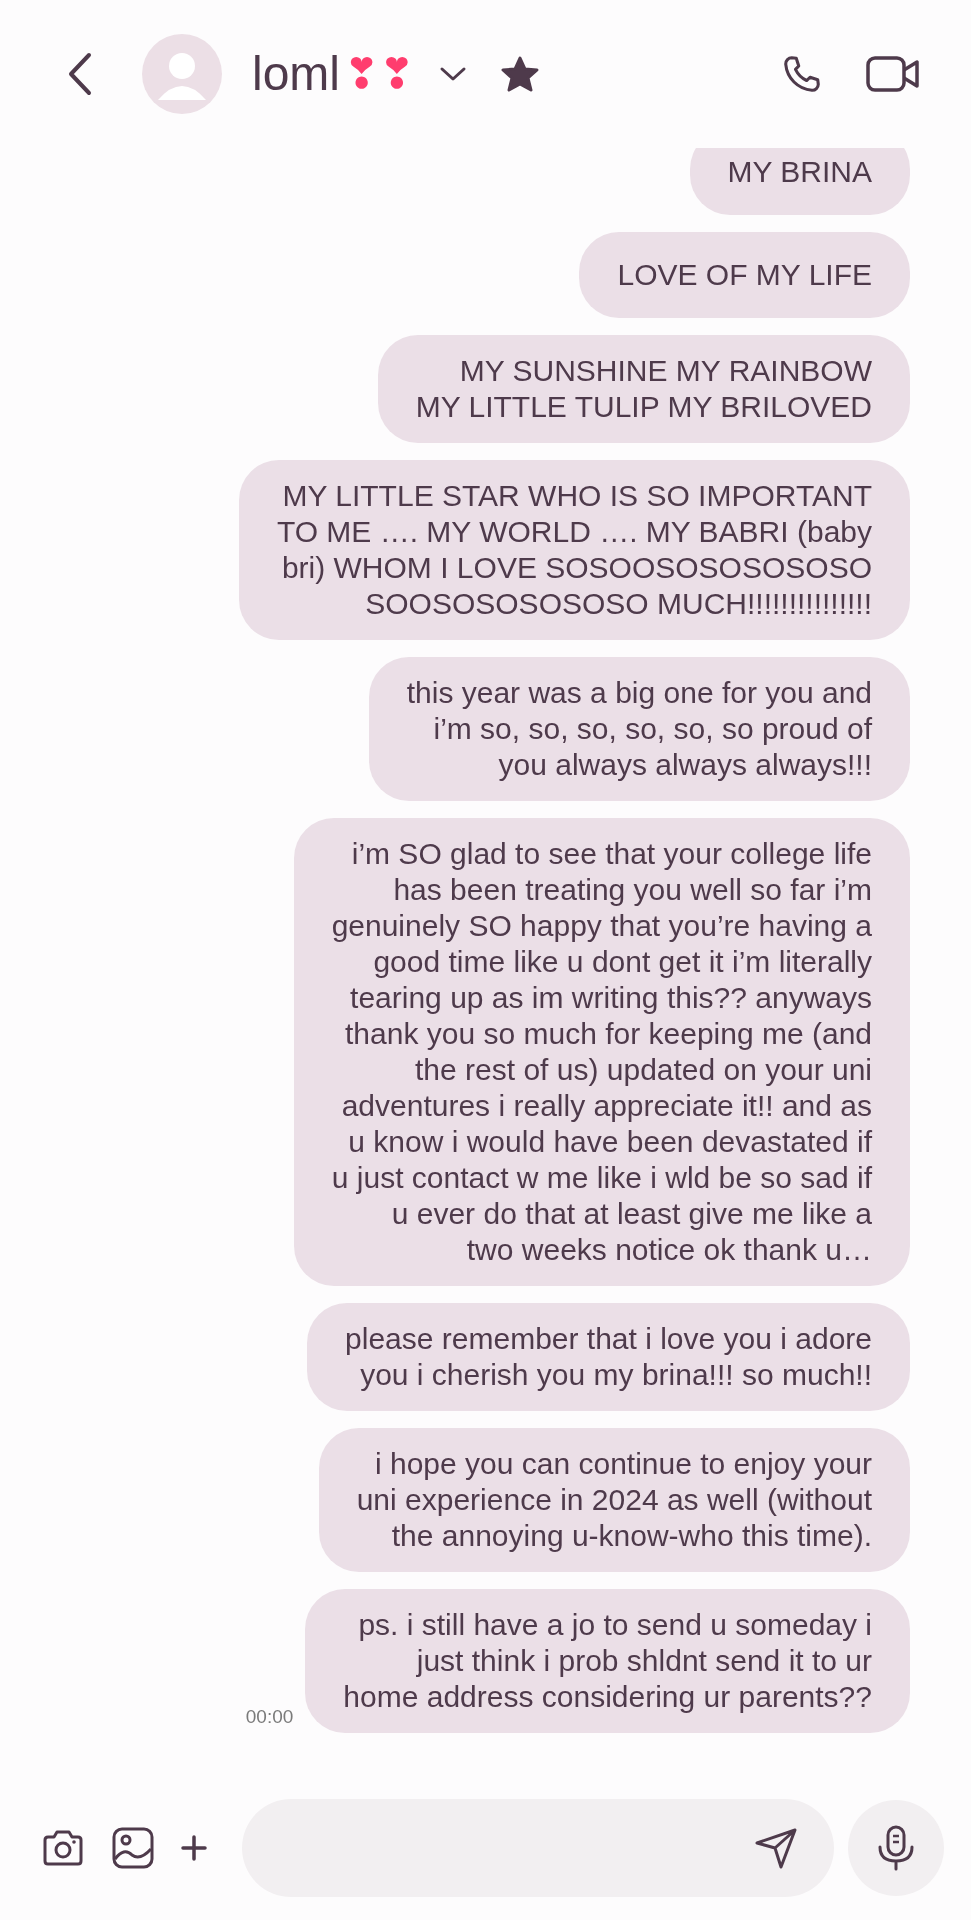 Image resolution: width=971 pixels, height=1920 pixels. I want to click on message-text: MY SUNSHINE MY RAINBOW, so click(665, 371).